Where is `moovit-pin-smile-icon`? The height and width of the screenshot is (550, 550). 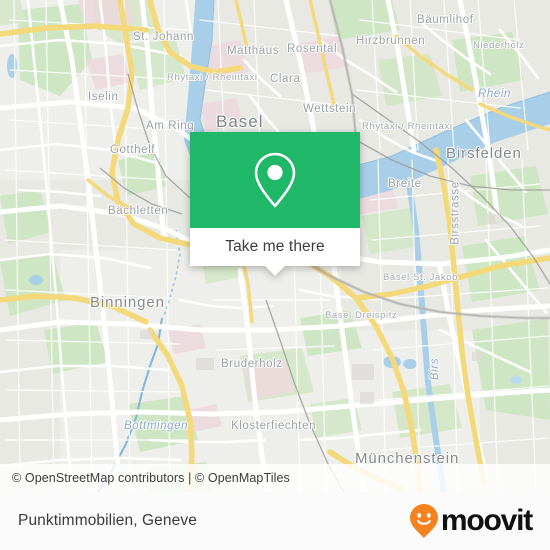
moovit-pin-smile-icon is located at coordinates (423, 521).